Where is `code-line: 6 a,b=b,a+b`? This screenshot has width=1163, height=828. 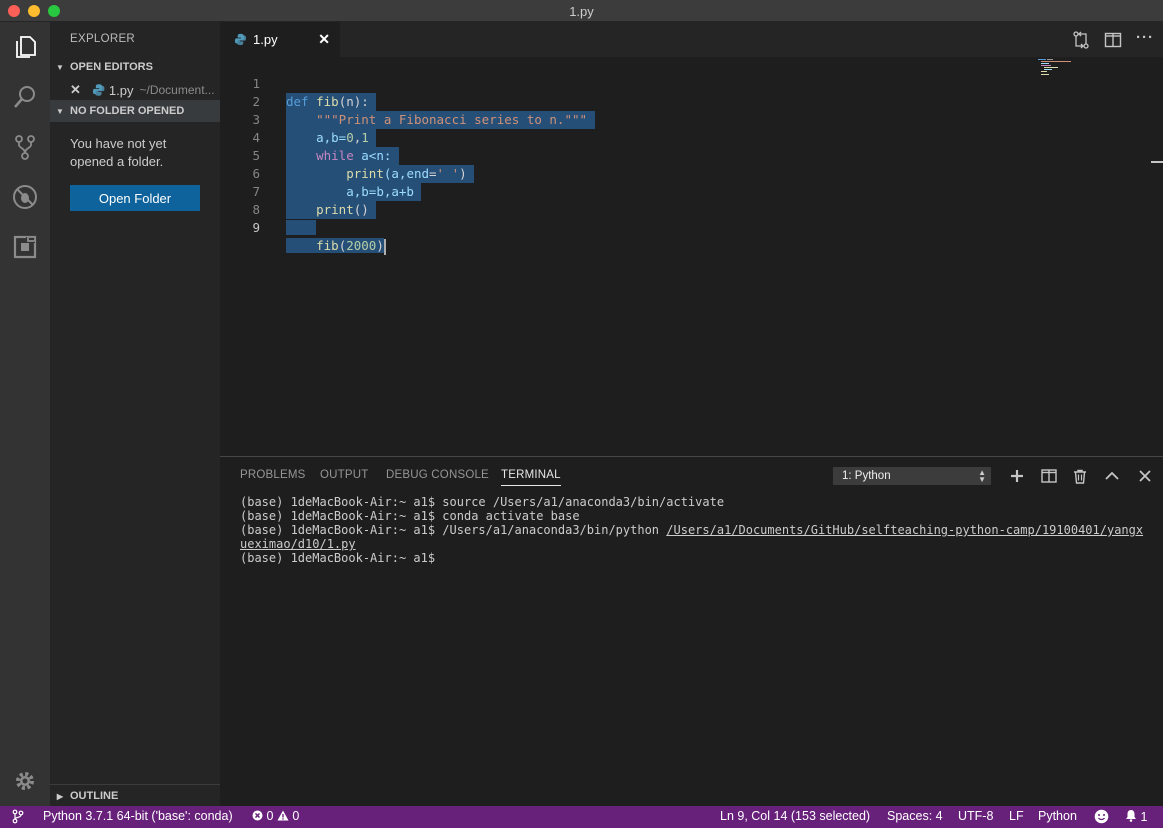
code-line: 6 a,b=b,a+b is located at coordinates (685, 174).